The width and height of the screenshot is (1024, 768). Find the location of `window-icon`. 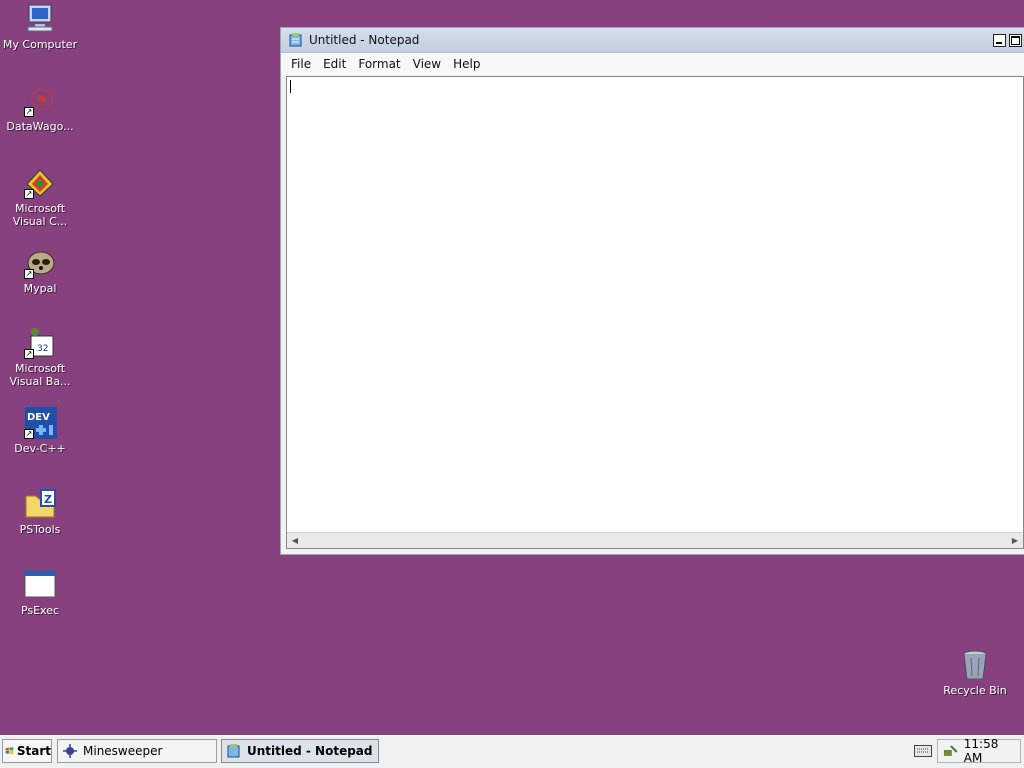

window-icon is located at coordinates (40, 585).